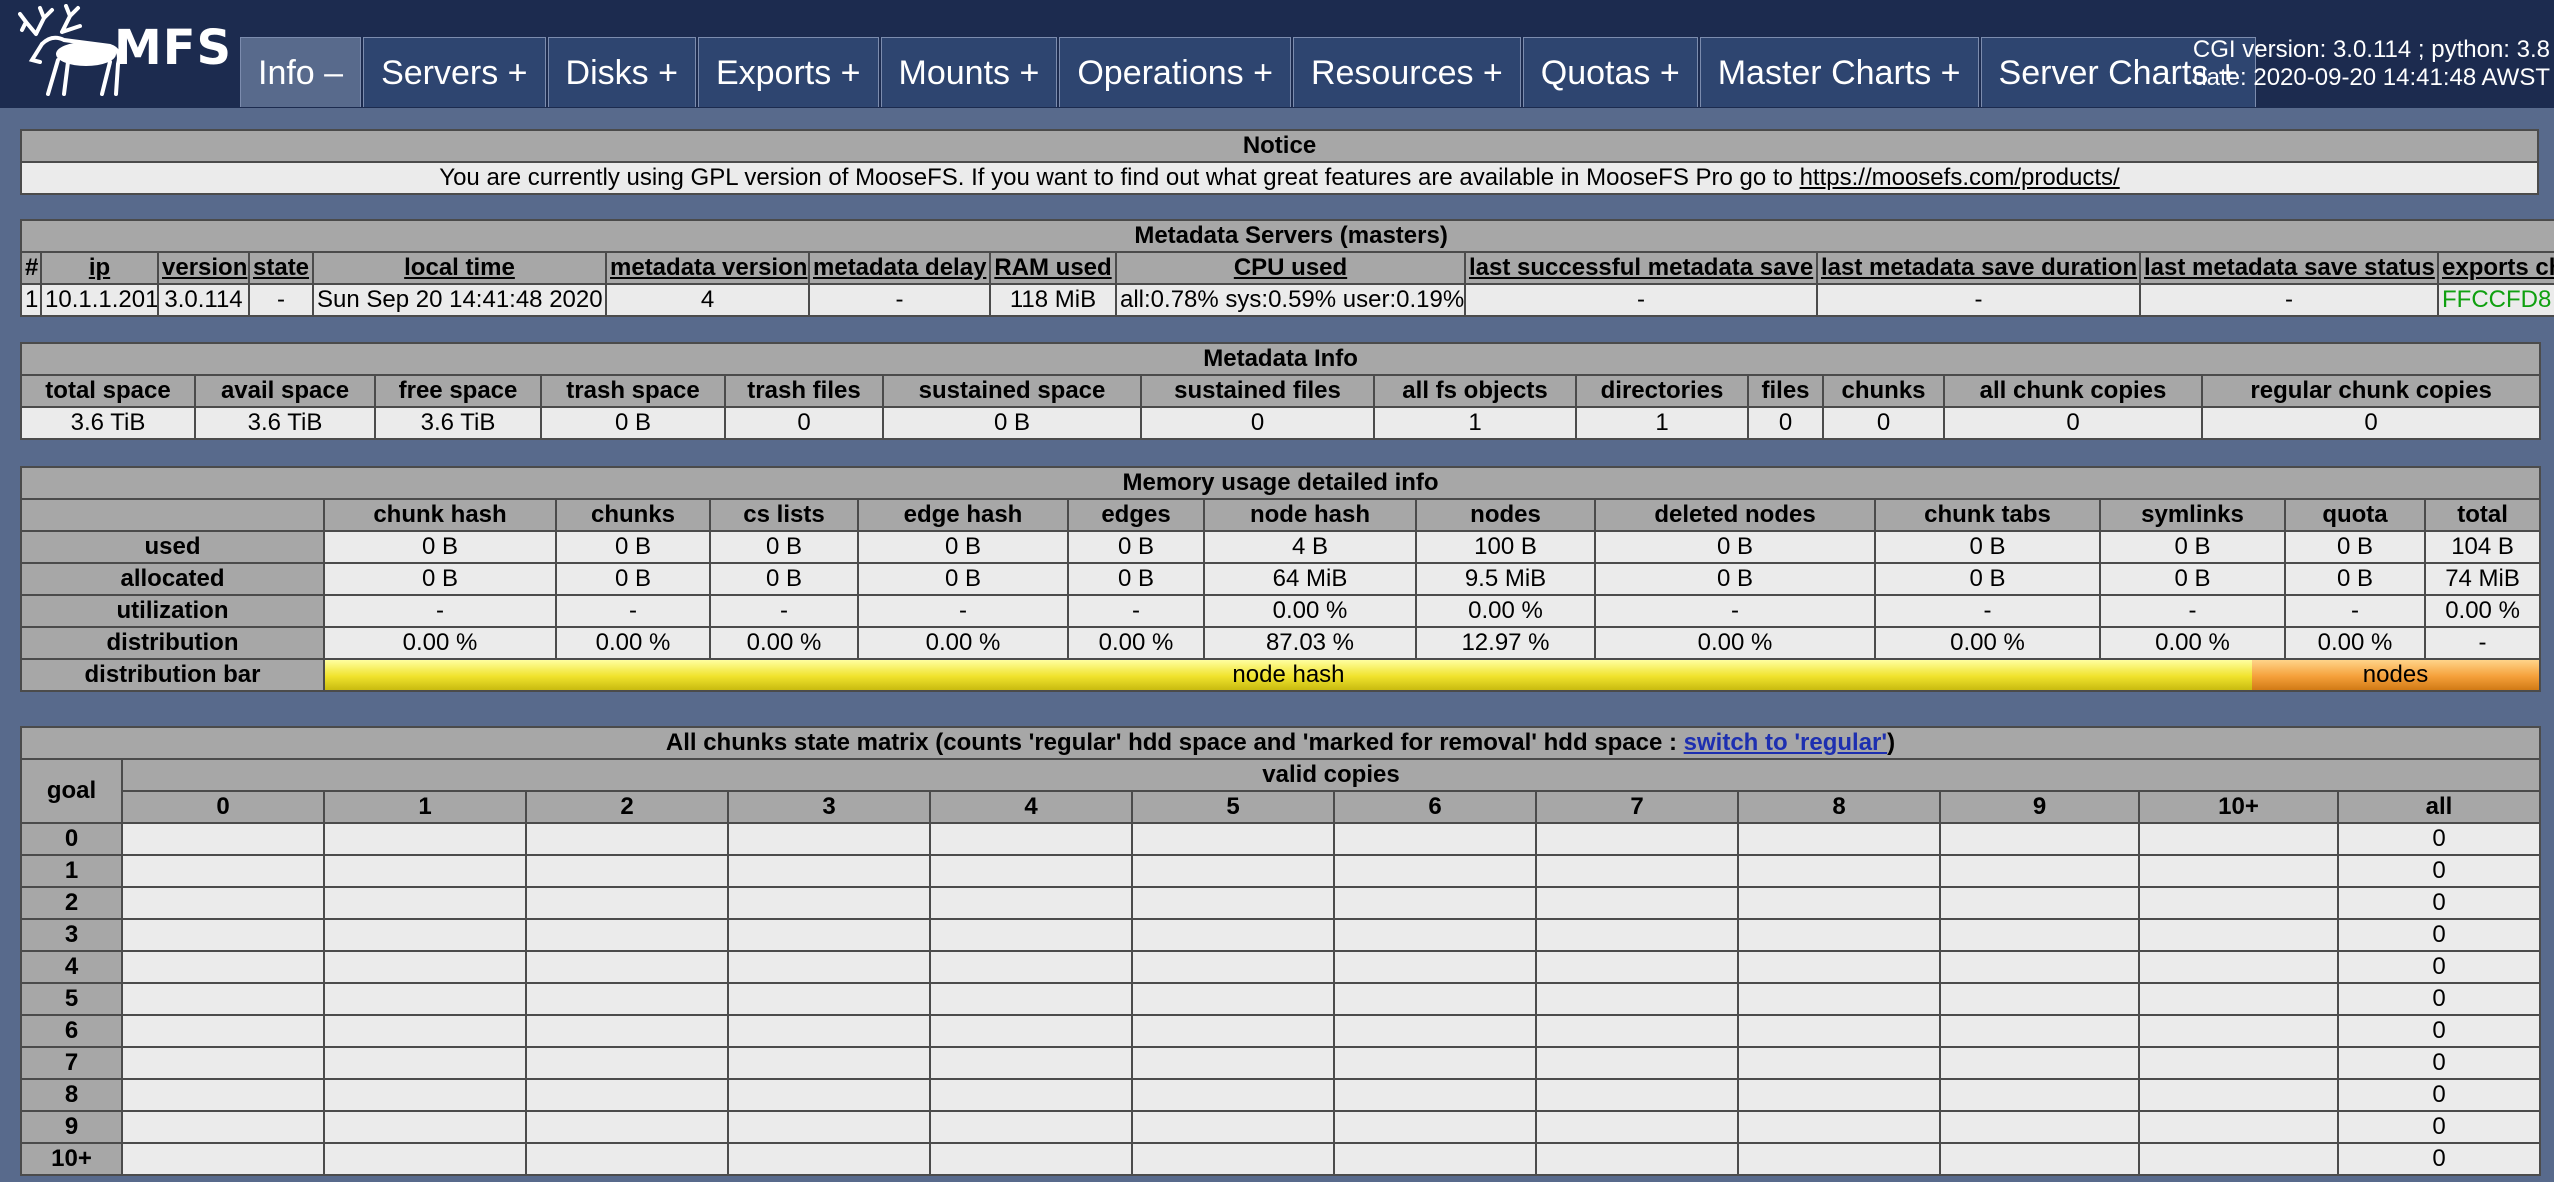 The width and height of the screenshot is (2554, 1182). What do you see at coordinates (281, 300) in the screenshot?
I see `master-state: -` at bounding box center [281, 300].